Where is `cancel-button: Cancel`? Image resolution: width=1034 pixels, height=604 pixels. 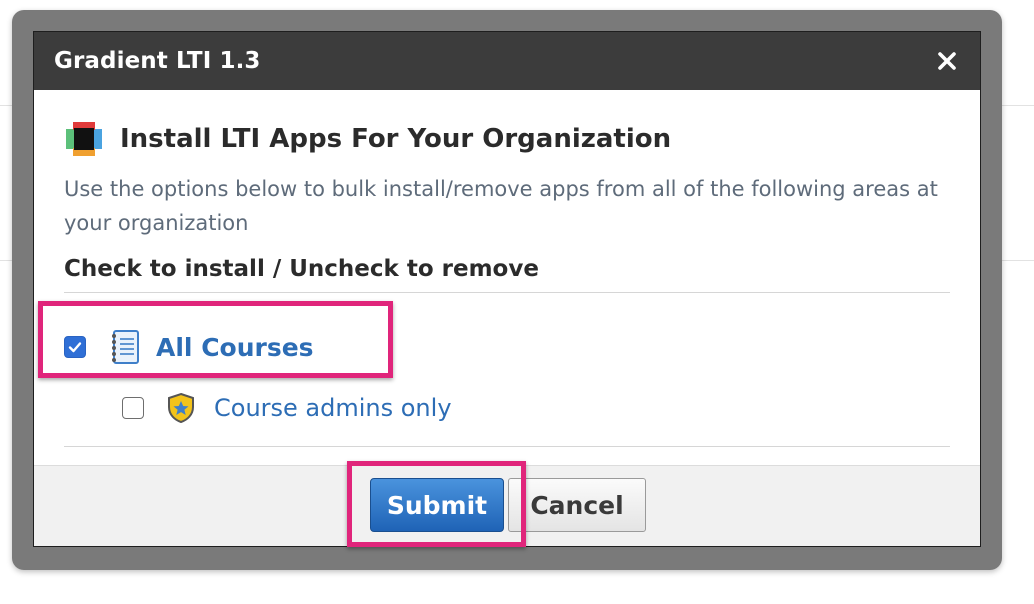
cancel-button: Cancel is located at coordinates (577, 505).